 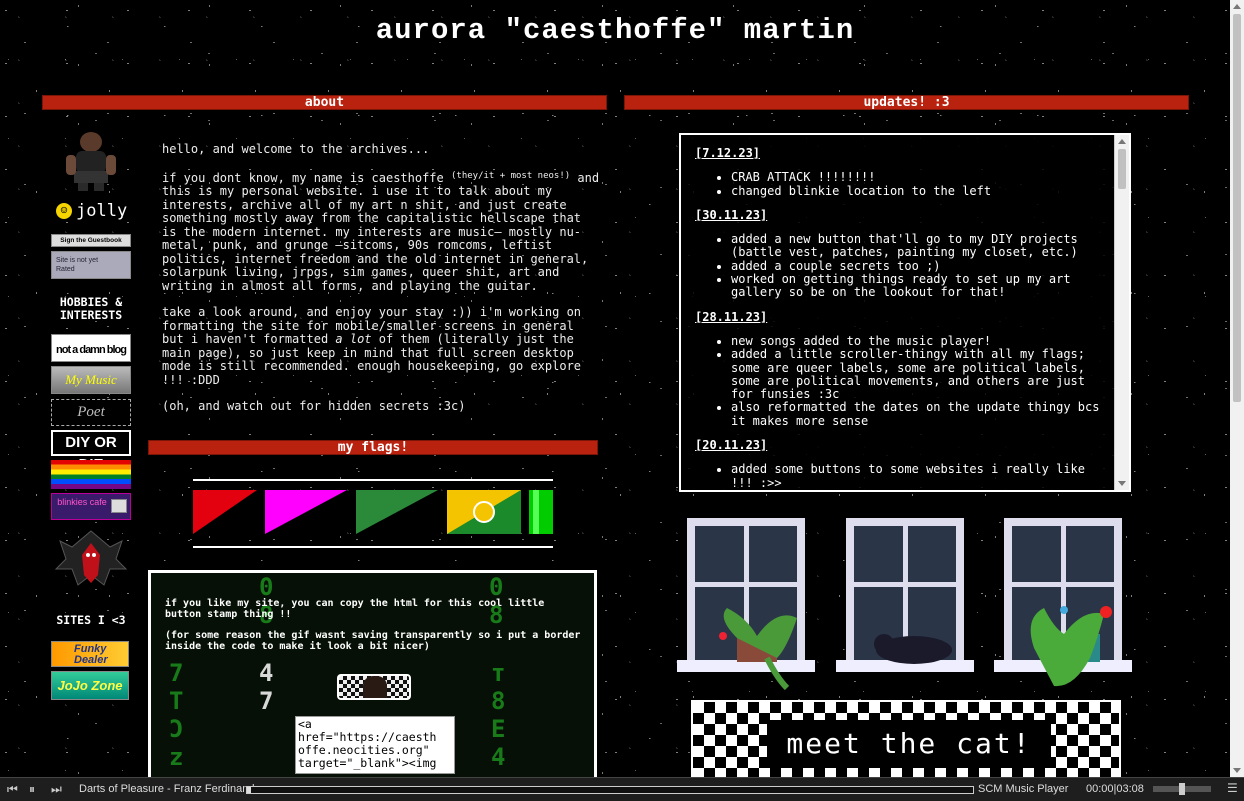 What do you see at coordinates (167, 789) in the screenshot?
I see `track-title: Darts of Pleasure - Franz Ferdinand` at bounding box center [167, 789].